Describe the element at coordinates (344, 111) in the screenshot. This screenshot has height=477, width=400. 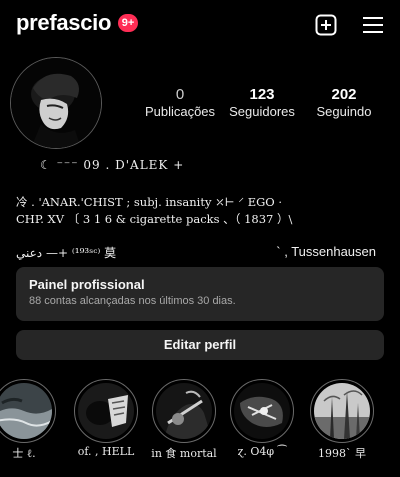
I see `following-label: Seguindo` at that location.